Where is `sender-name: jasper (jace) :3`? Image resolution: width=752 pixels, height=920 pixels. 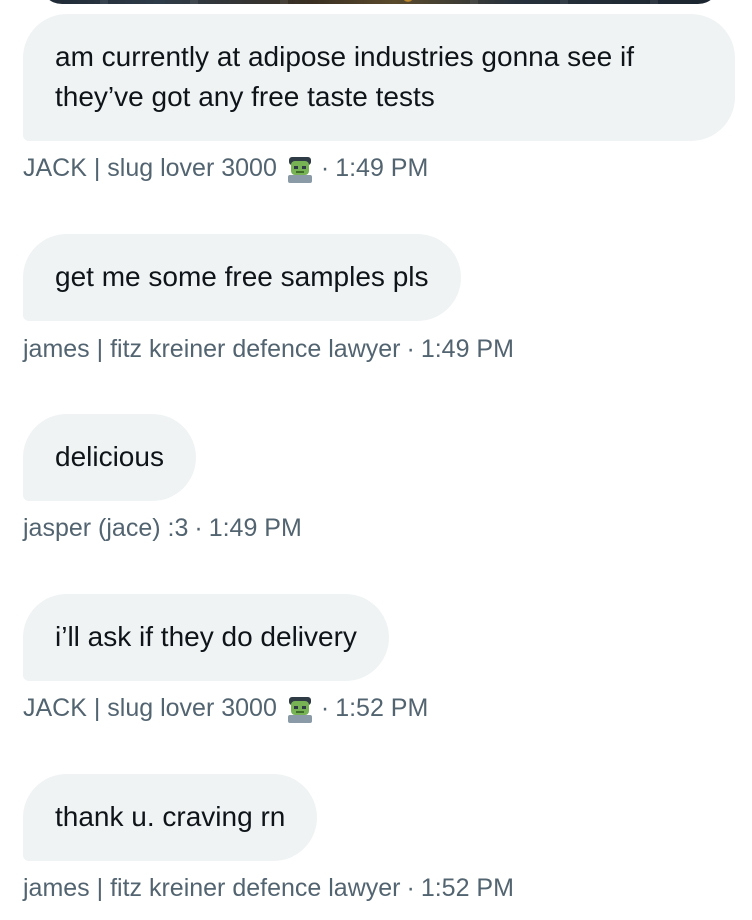 sender-name: jasper (jace) :3 is located at coordinates (106, 528).